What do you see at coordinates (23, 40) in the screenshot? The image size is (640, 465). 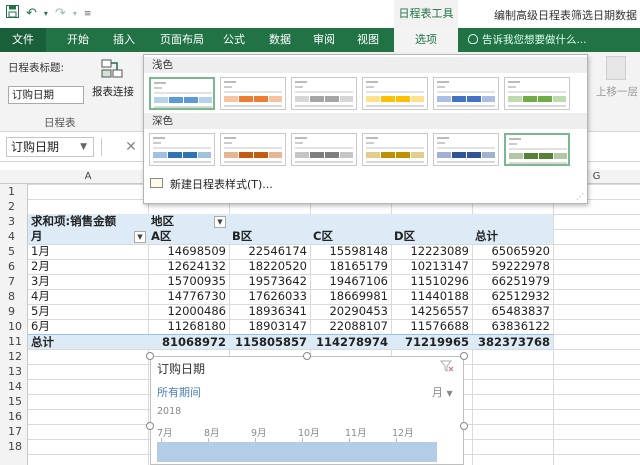 I see `tab-file: 文件` at bounding box center [23, 40].